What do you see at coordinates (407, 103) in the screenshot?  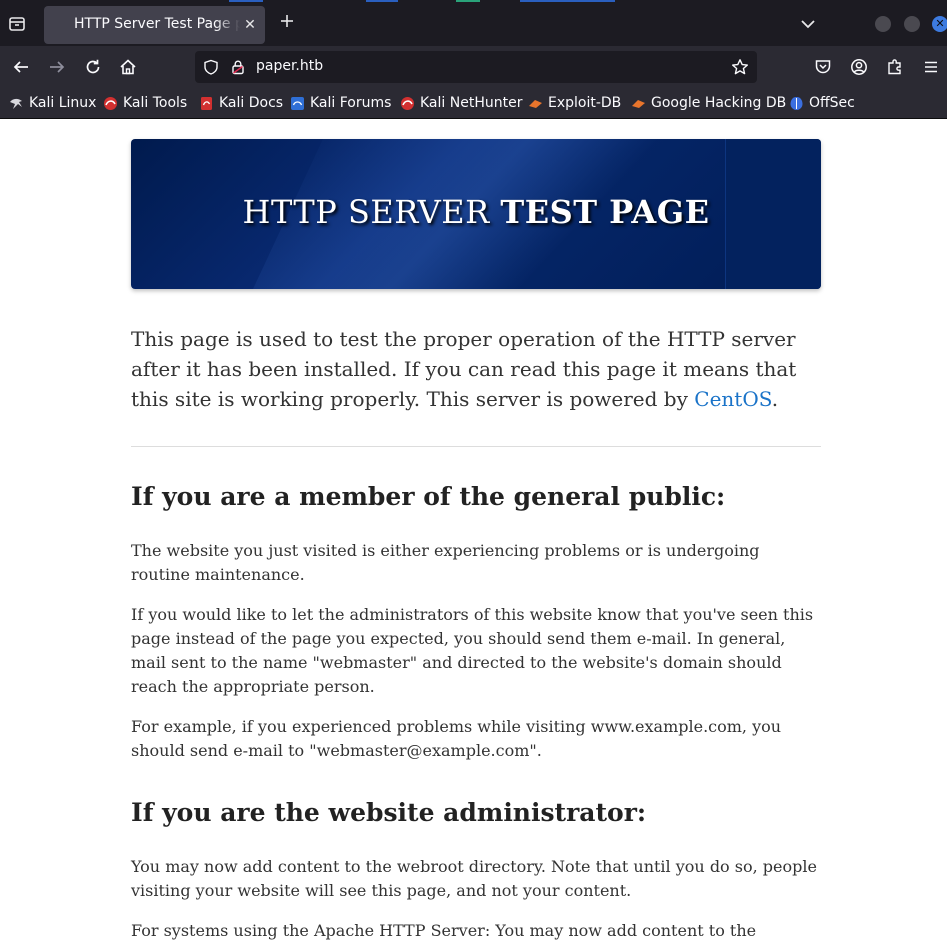 I see `kali-nethunter-icon` at bounding box center [407, 103].